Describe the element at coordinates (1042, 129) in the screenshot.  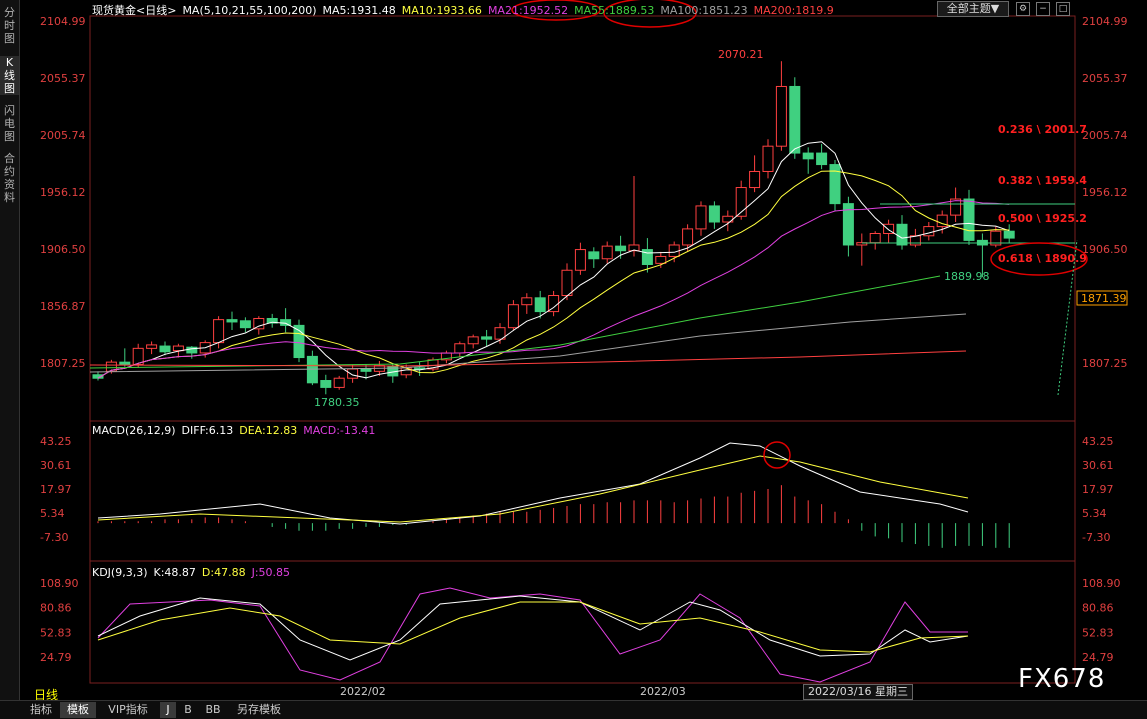
I see `fib-label: 0.236 \ 2001.7` at that location.